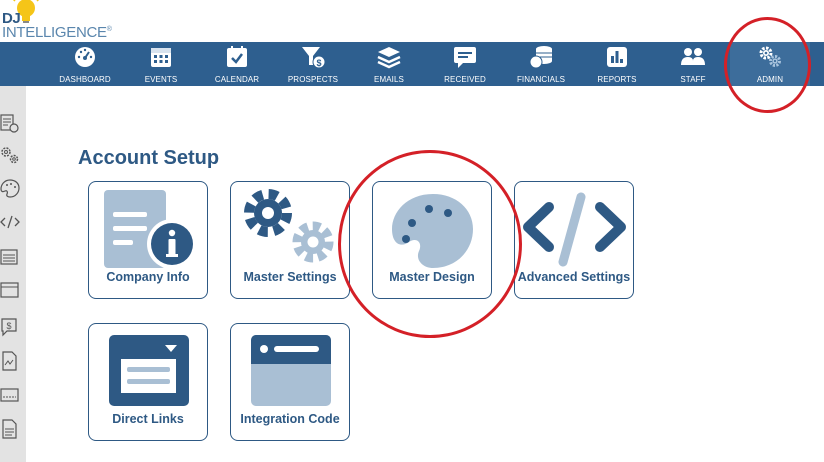 Image resolution: width=824 pixels, height=462 pixels. I want to click on sidebar-card-icon, so click(10, 395).